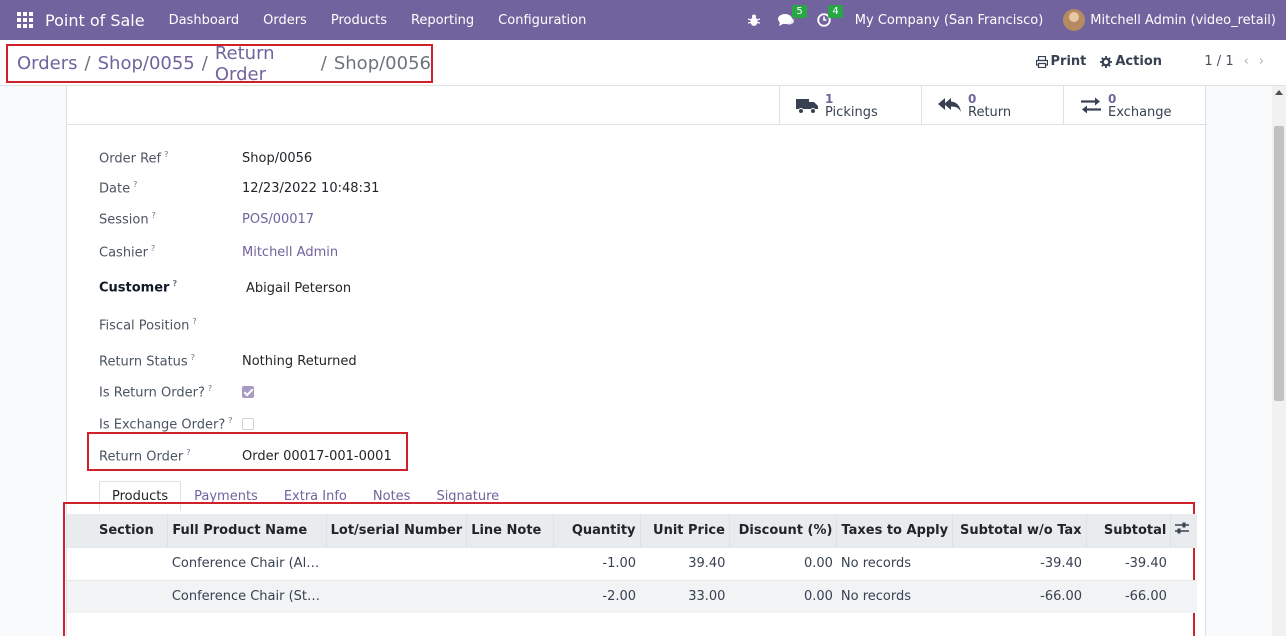  I want to click on messages-badge: 5, so click(799, 11).